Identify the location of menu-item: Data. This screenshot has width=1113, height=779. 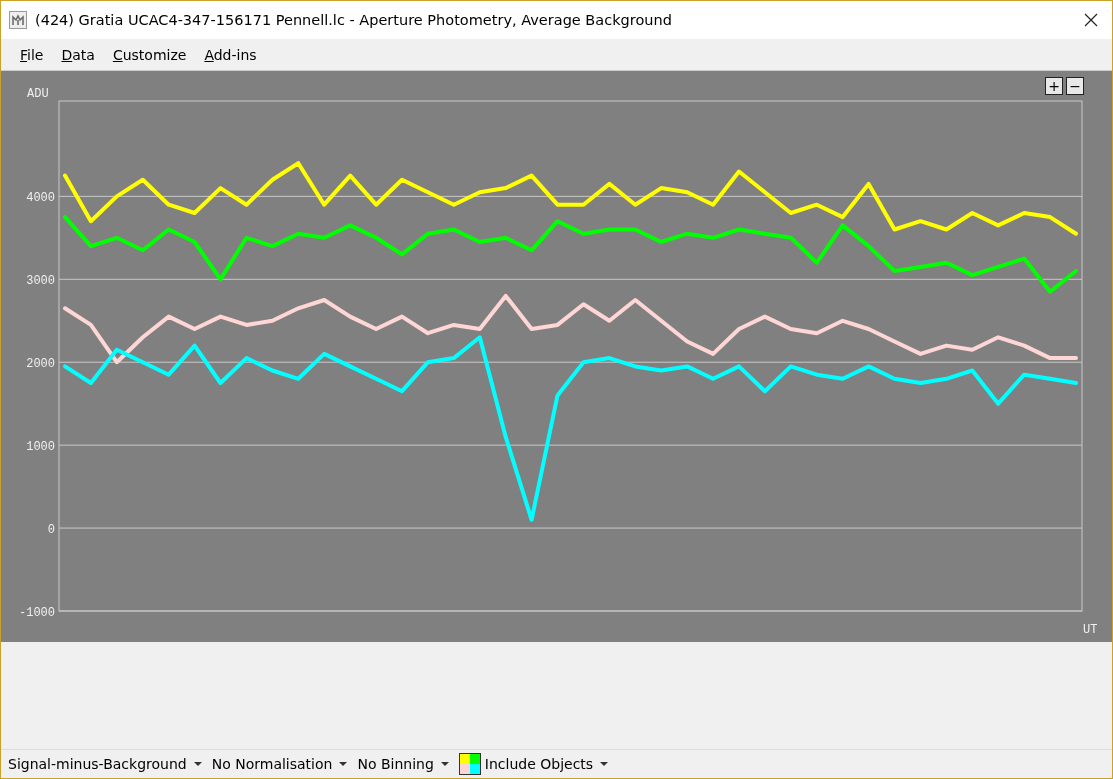
(78, 54).